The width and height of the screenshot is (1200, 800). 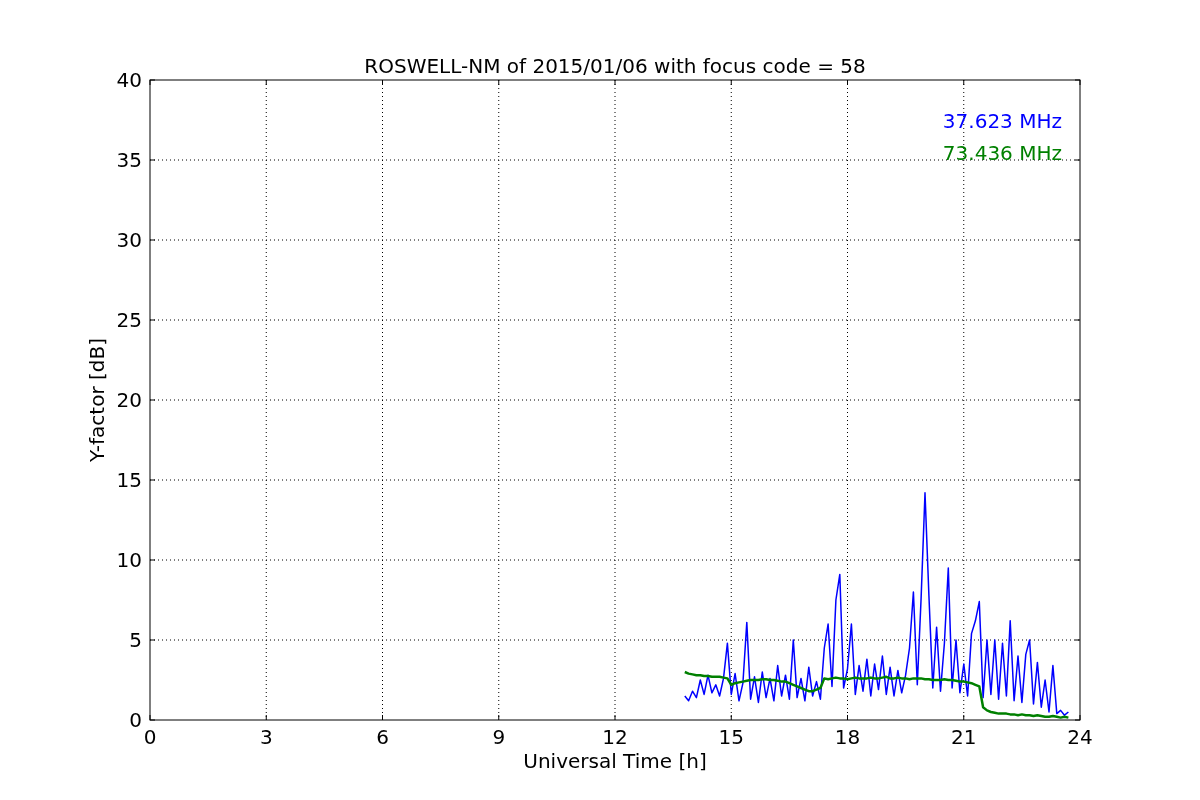 What do you see at coordinates (129, 560) in the screenshot?
I see `y-tick-label: 10` at bounding box center [129, 560].